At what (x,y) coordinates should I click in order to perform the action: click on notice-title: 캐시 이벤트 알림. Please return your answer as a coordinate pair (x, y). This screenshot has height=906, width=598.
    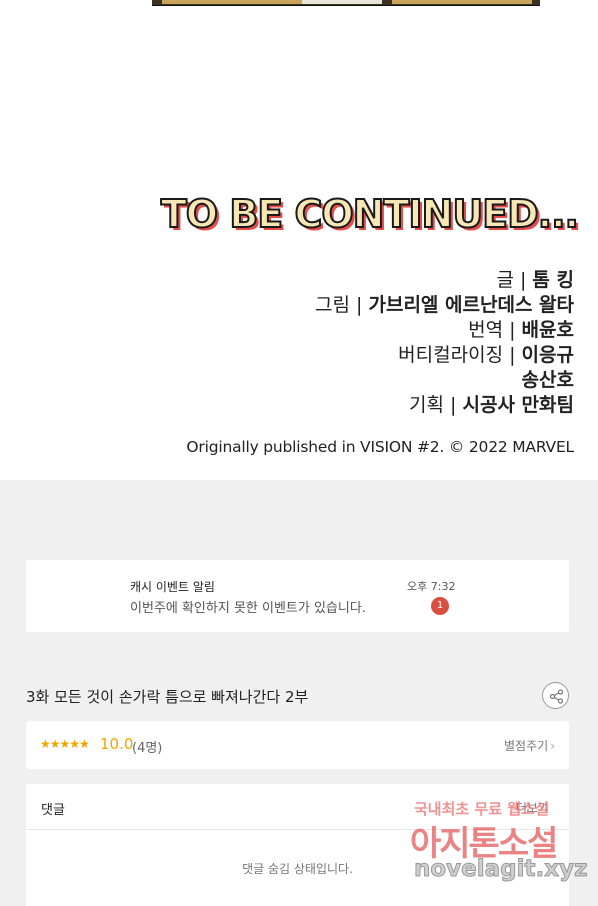
    Looking at the image, I should click on (172, 587).